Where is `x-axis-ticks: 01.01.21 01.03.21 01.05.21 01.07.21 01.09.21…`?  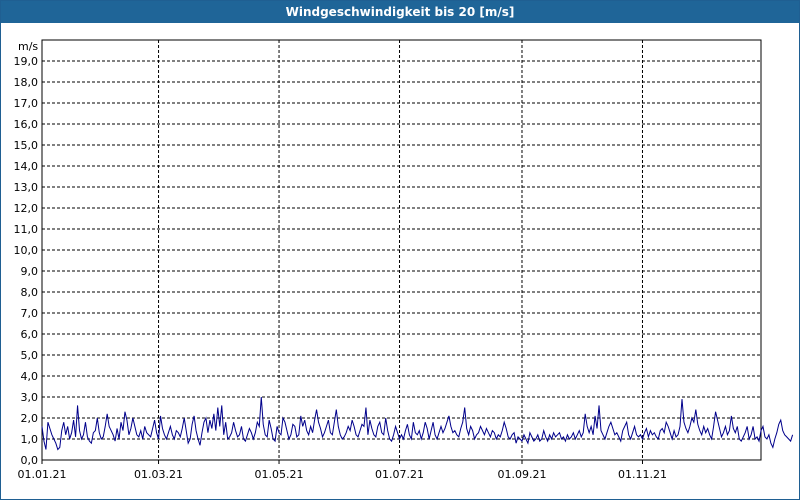
x-axis-ticks: 01.01.21 01.03.21 01.05.21 01.07.21 01.09.21… is located at coordinates (342, 470).